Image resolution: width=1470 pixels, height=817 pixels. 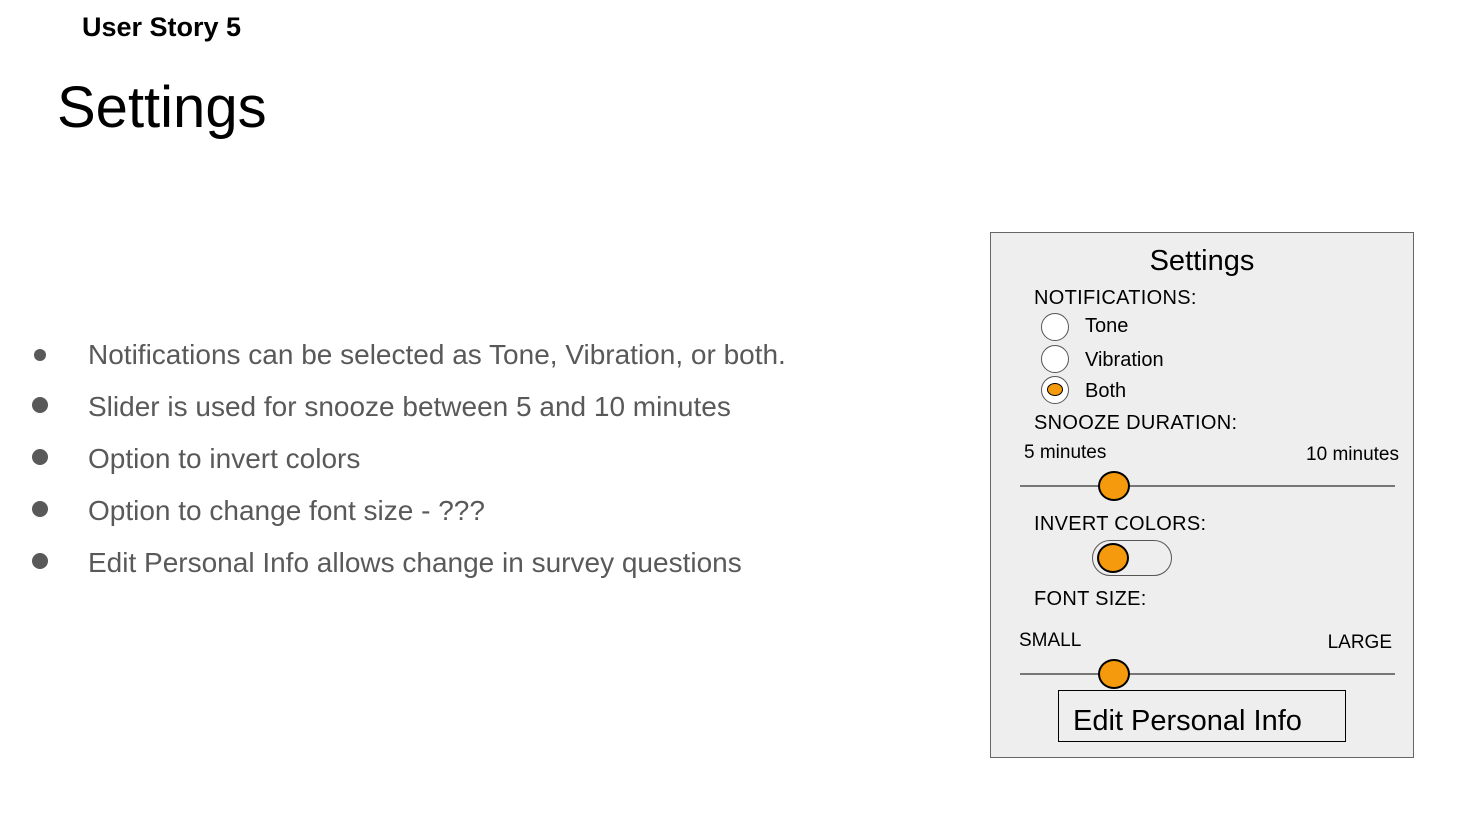 What do you see at coordinates (1055, 359) in the screenshot?
I see `radio-vibration` at bounding box center [1055, 359].